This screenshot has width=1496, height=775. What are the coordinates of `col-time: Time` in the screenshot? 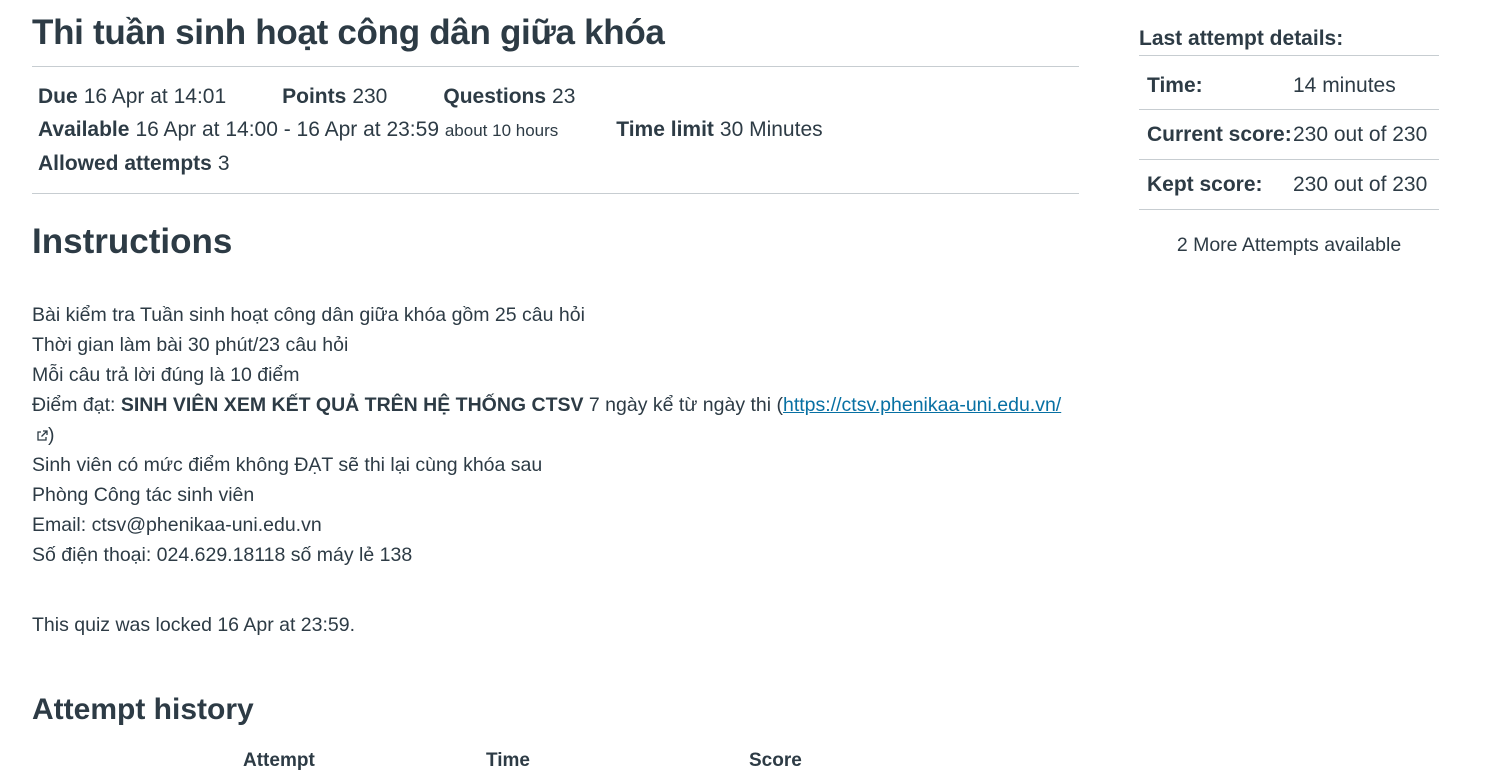 It's located at (508, 760).